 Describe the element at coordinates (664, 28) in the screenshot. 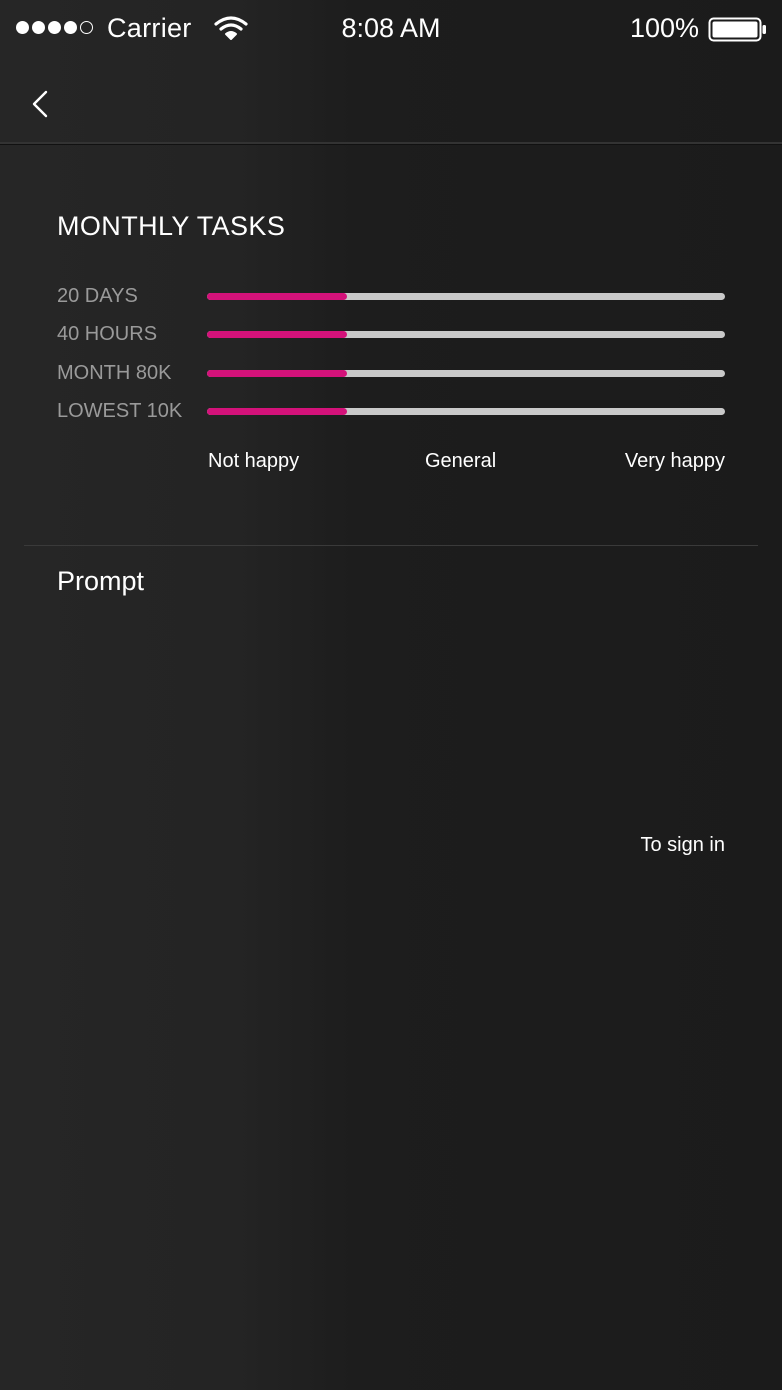

I see `battery-percentage: 100%` at that location.